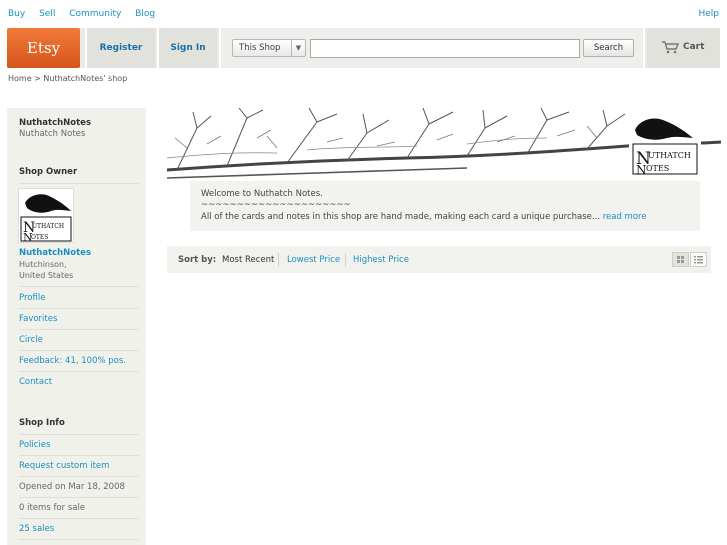 The width and height of the screenshot is (727, 545). Describe the element at coordinates (363, 15) in the screenshot. I see `top-nav: Buy Sell Community Blog Help` at that location.